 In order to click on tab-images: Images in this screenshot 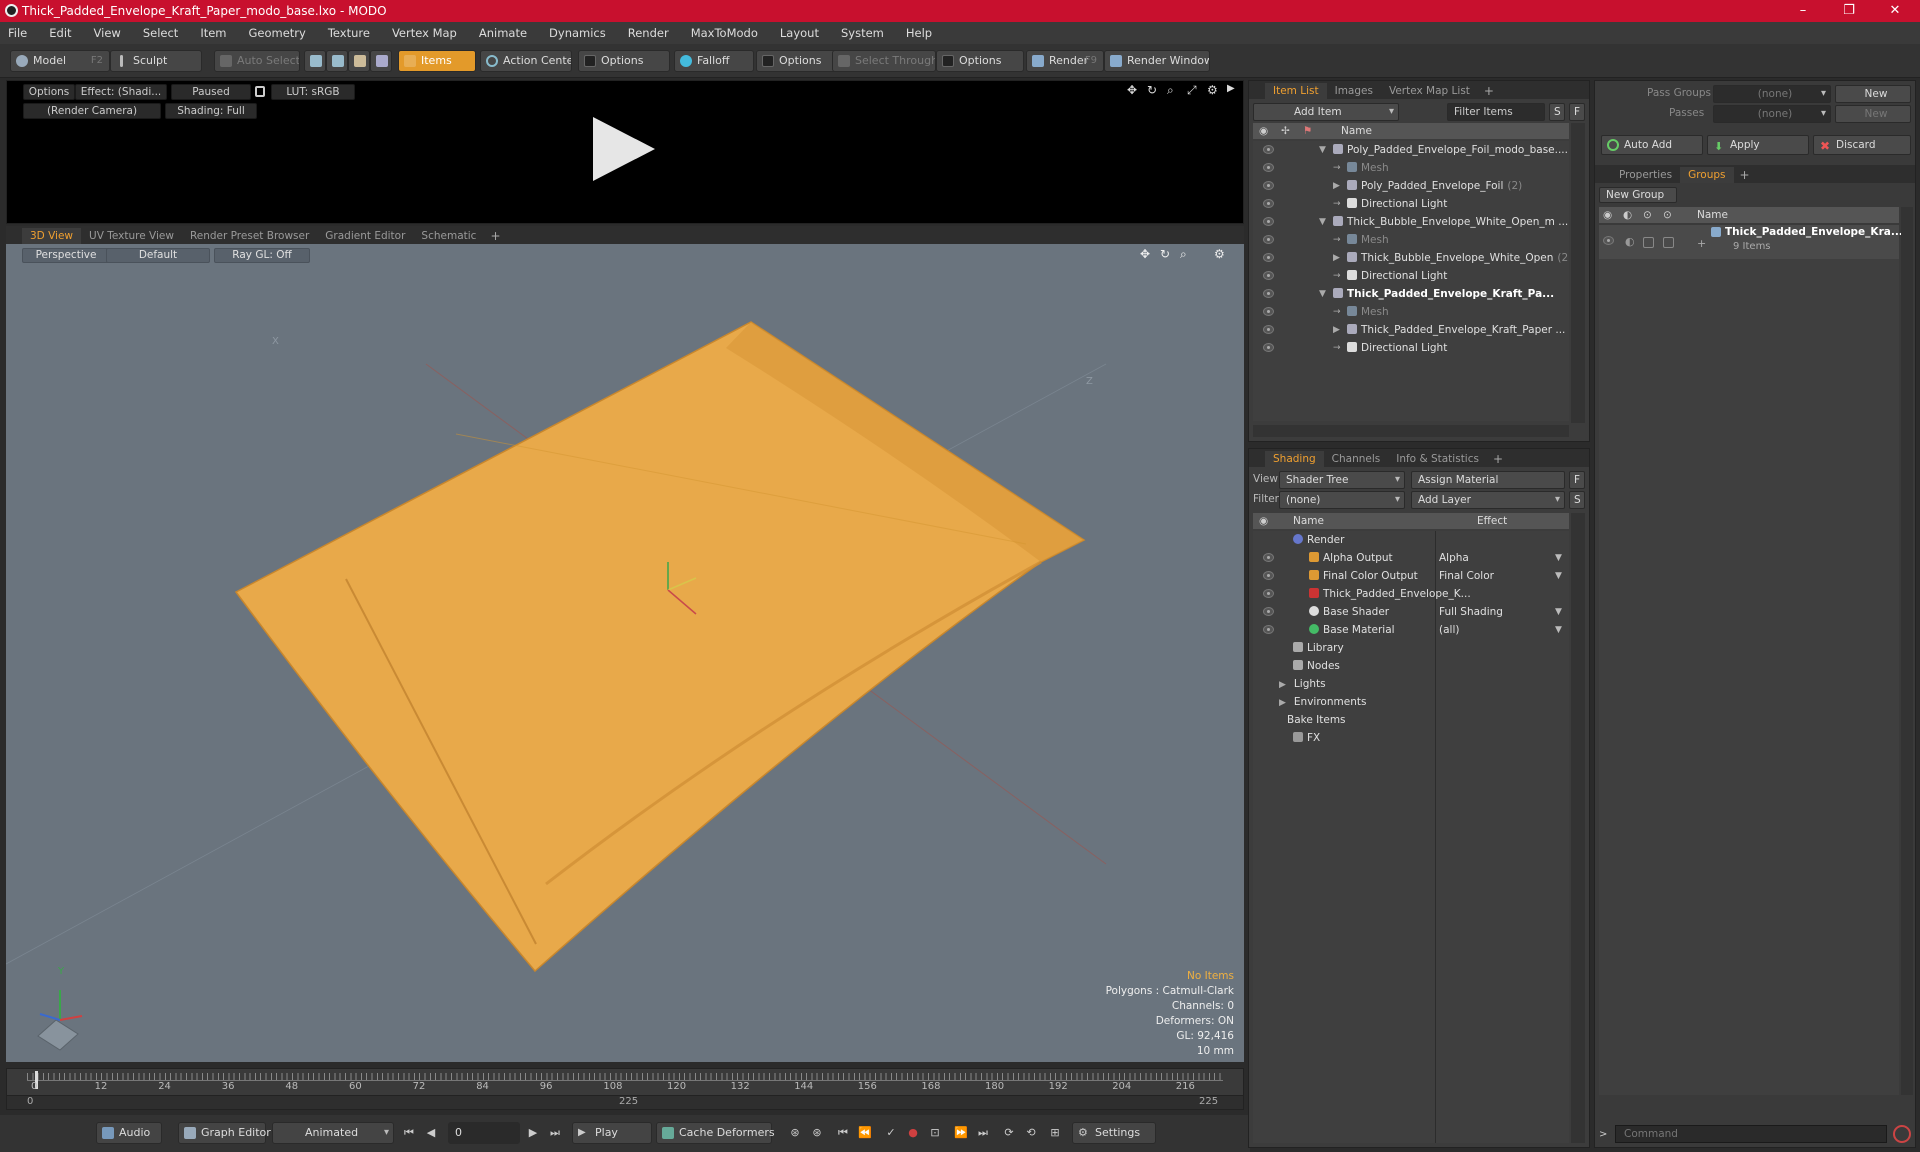, I will do `click(1354, 91)`.